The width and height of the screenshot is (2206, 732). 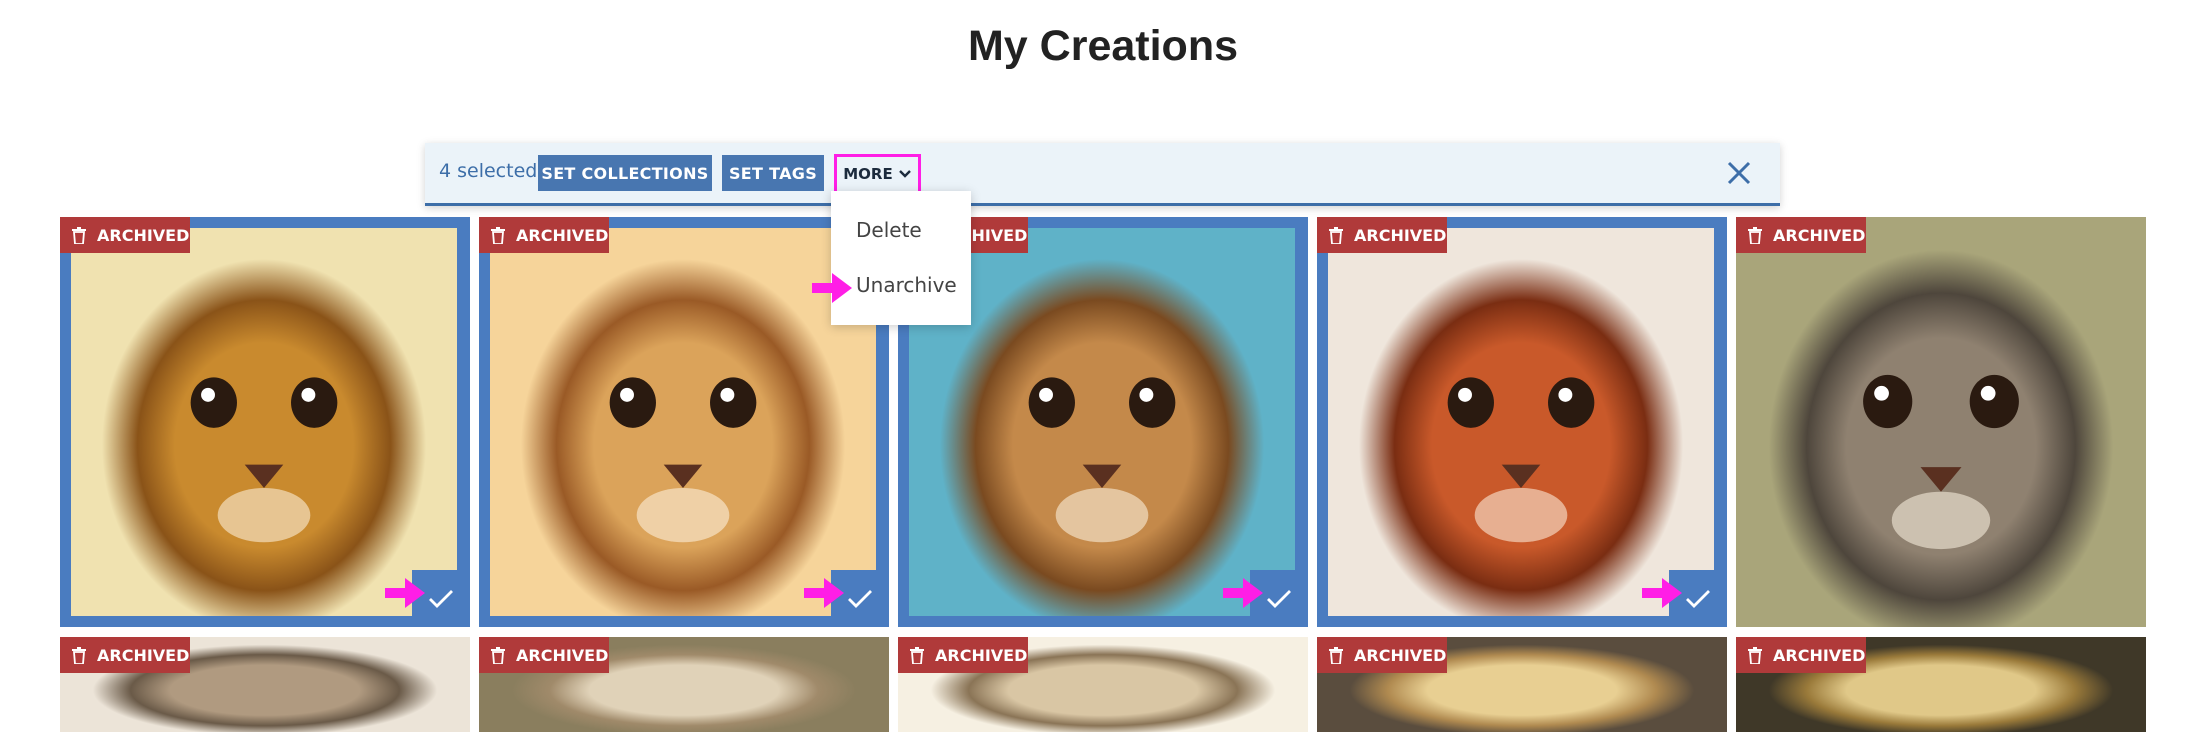 What do you see at coordinates (1739, 173) in the screenshot?
I see `close-icon` at bounding box center [1739, 173].